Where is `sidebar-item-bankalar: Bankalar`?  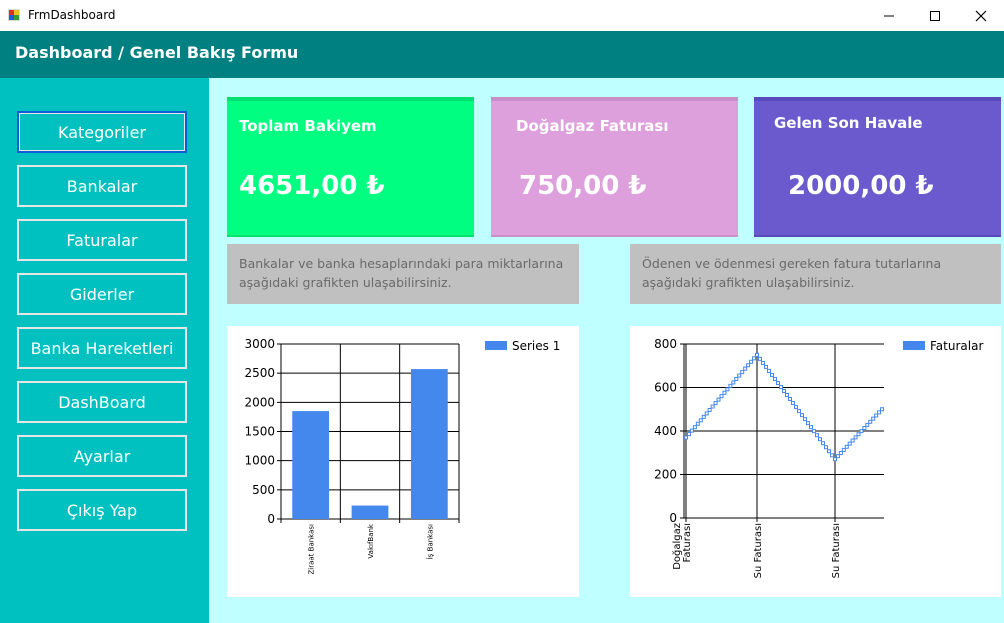 sidebar-item-bankalar: Bankalar is located at coordinates (102, 186).